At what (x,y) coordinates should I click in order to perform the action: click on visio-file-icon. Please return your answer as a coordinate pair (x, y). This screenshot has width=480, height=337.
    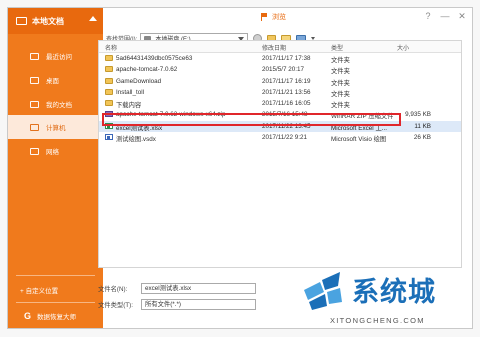
    Looking at the image, I should click on (109, 137).